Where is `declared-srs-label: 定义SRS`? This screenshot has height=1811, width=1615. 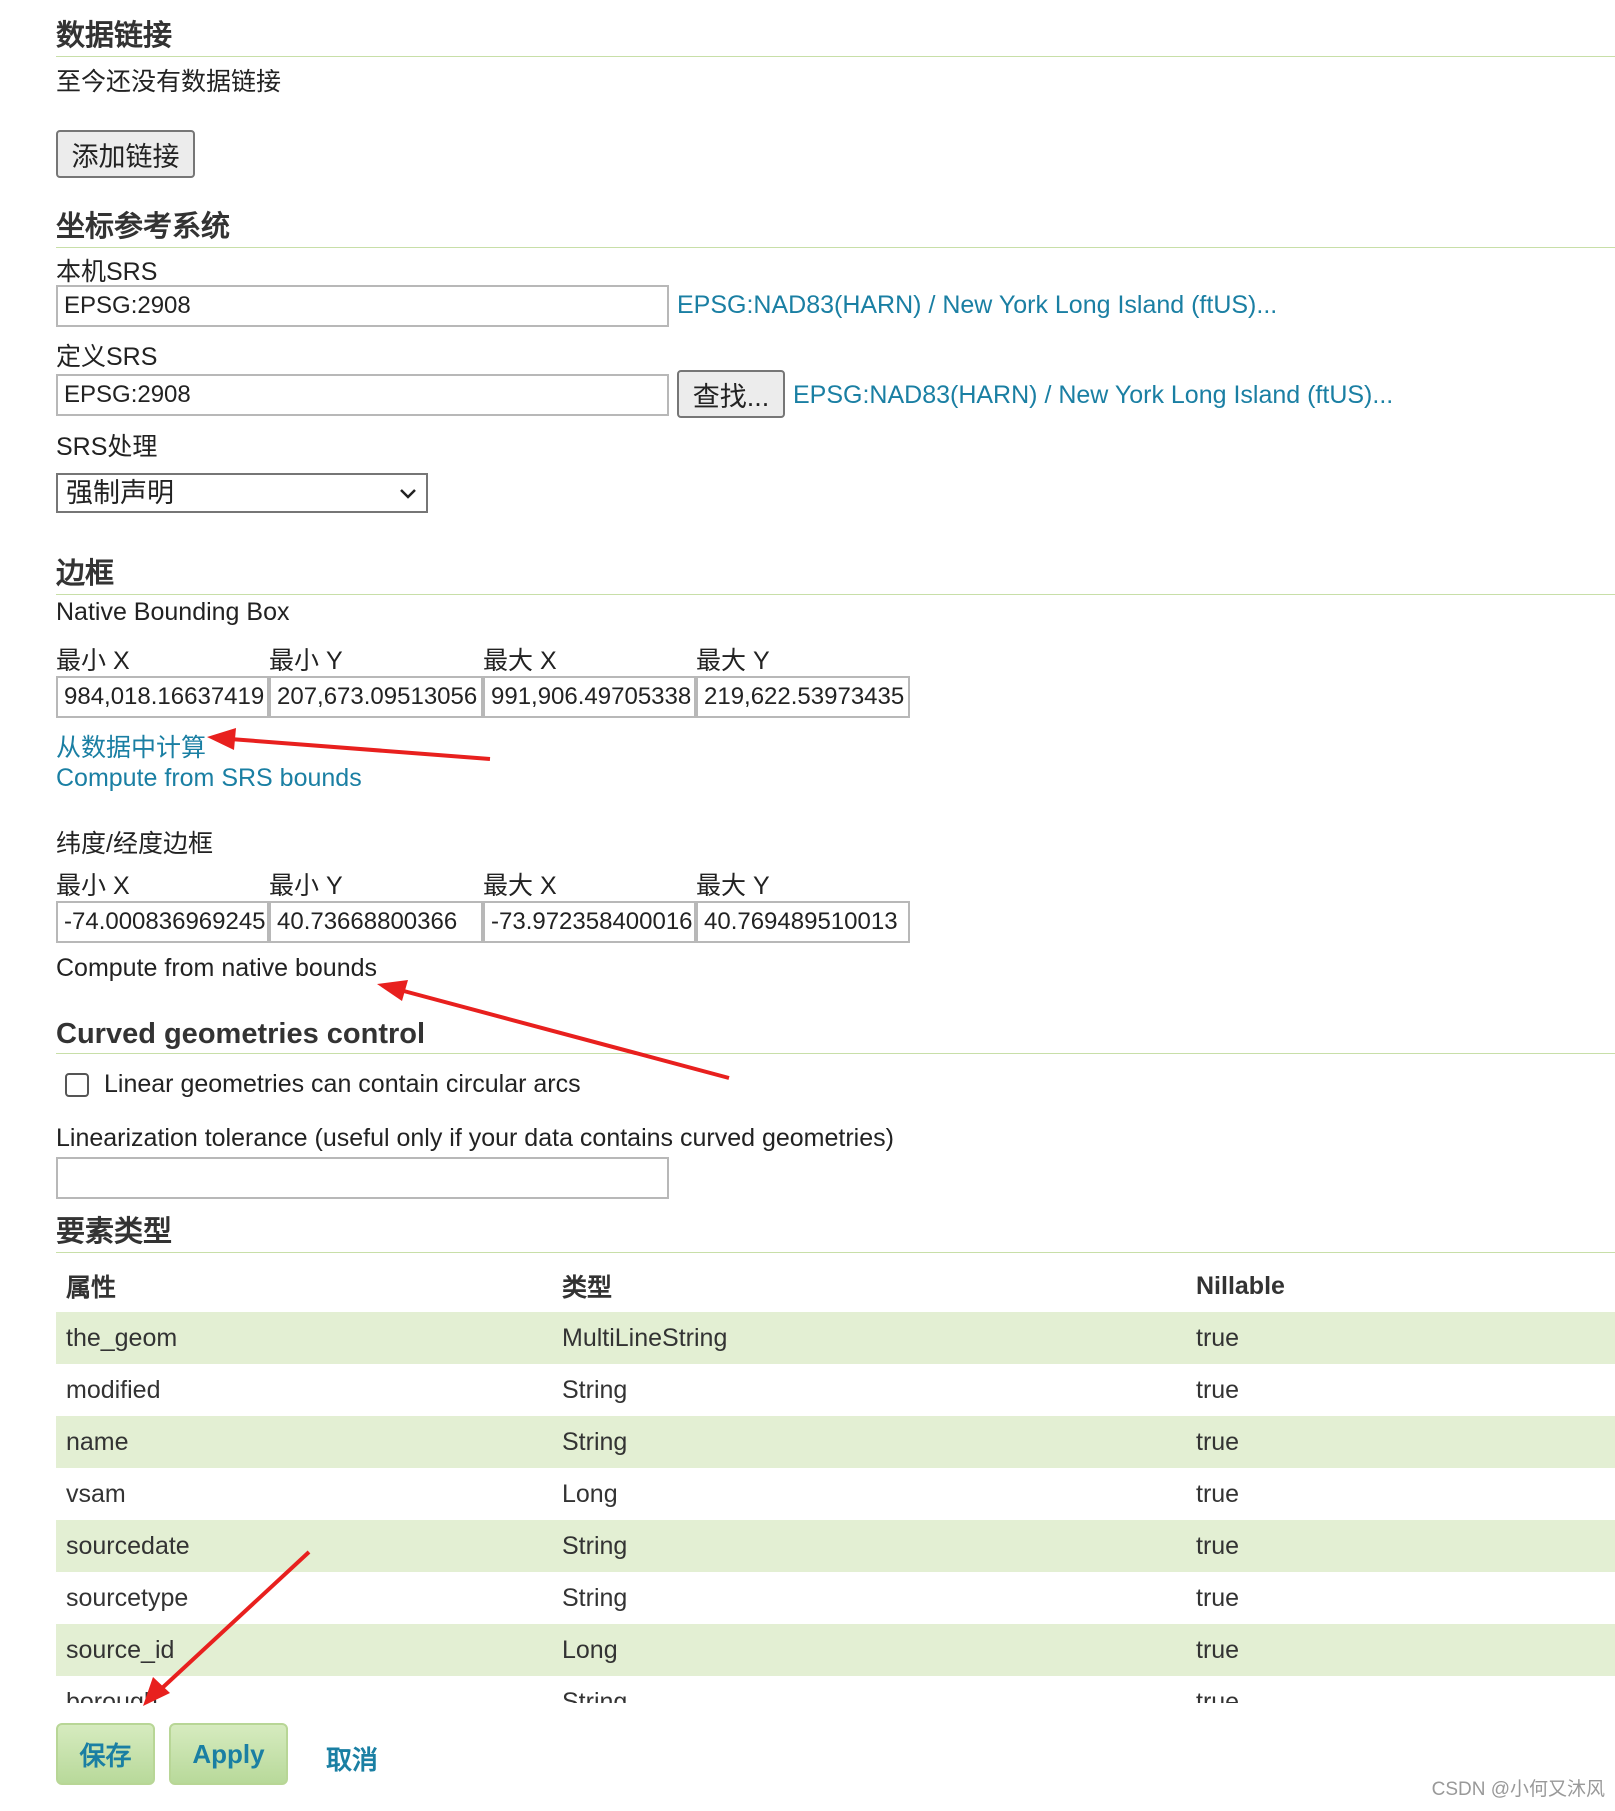 declared-srs-label: 定义SRS is located at coordinates (107, 357).